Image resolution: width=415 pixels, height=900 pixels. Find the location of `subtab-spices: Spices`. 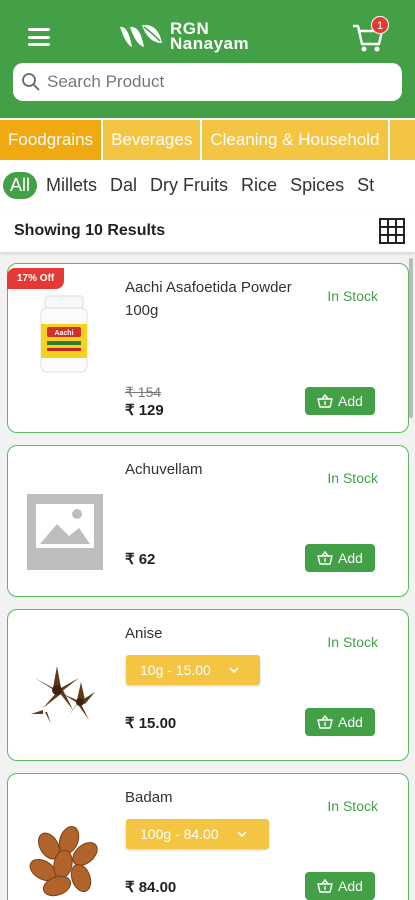

subtab-spices: Spices is located at coordinates (317, 185).